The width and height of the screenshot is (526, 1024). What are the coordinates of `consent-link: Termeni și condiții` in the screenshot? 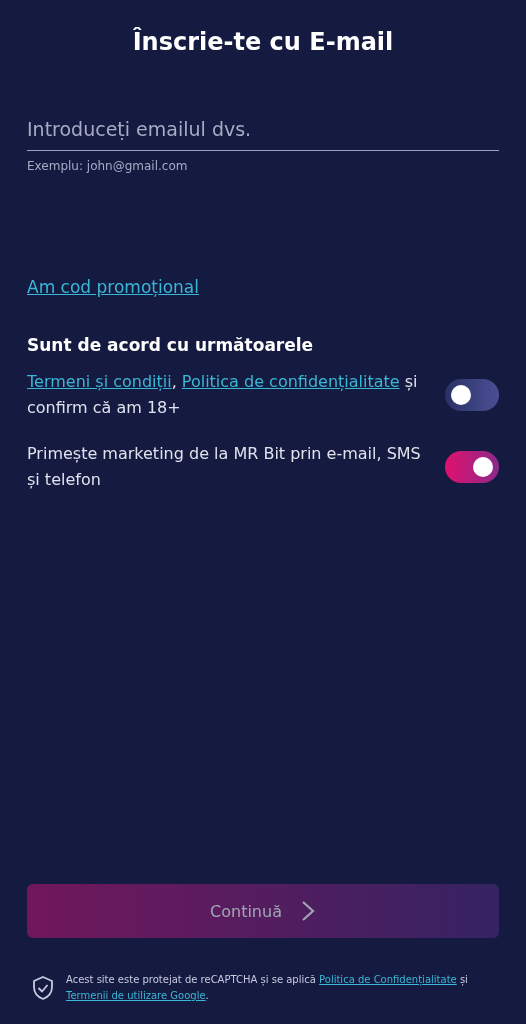 It's located at (99, 381).